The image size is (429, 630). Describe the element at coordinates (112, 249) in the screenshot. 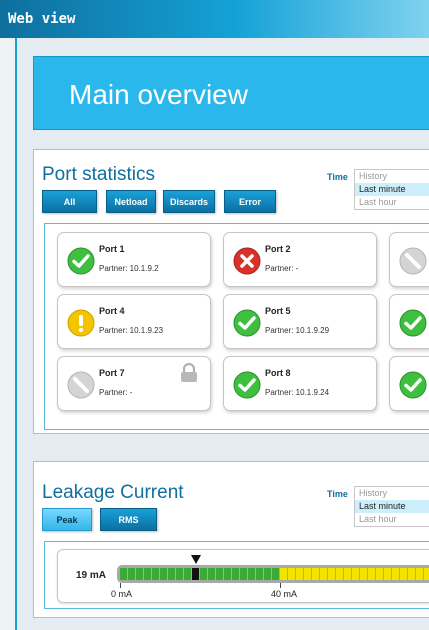

I see `port-name: Port 1` at that location.